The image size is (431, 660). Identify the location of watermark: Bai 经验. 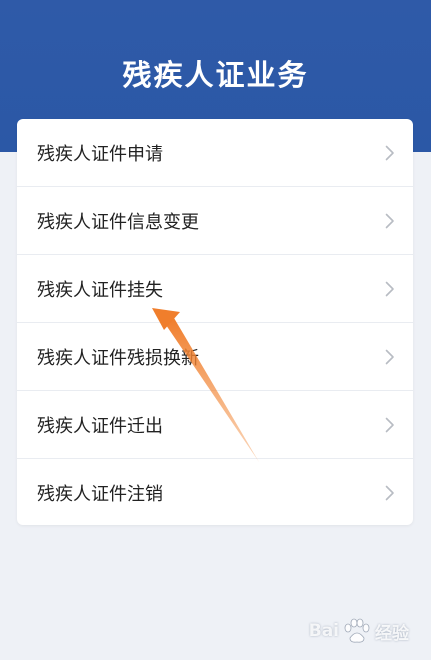
(359, 631).